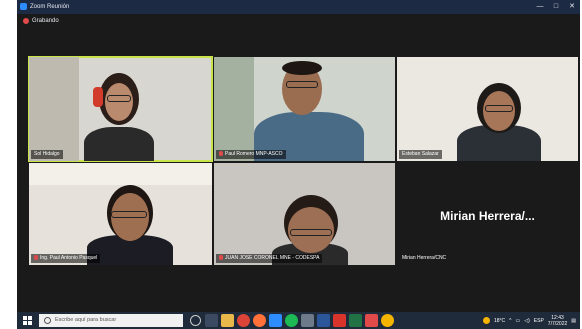 The image size is (582, 329). I want to click on window-controls: — □ ✕, so click(556, 7).